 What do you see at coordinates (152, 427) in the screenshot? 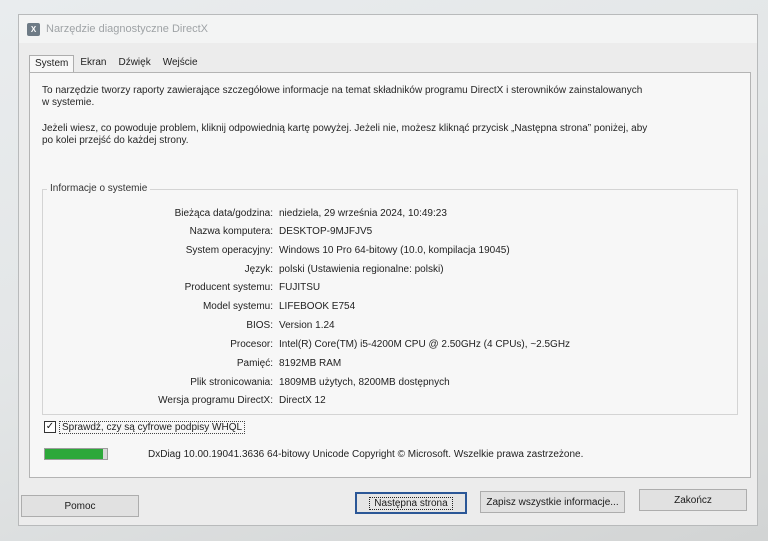
I see `whql-checkbox-label: Sprawdź, czy są cyfrowe podpisy WHQL` at bounding box center [152, 427].